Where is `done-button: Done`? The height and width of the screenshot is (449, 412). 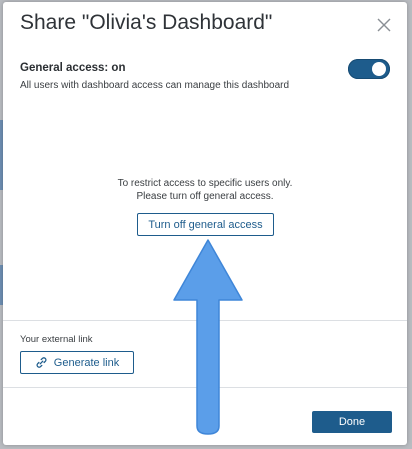
done-button: Done is located at coordinates (352, 422).